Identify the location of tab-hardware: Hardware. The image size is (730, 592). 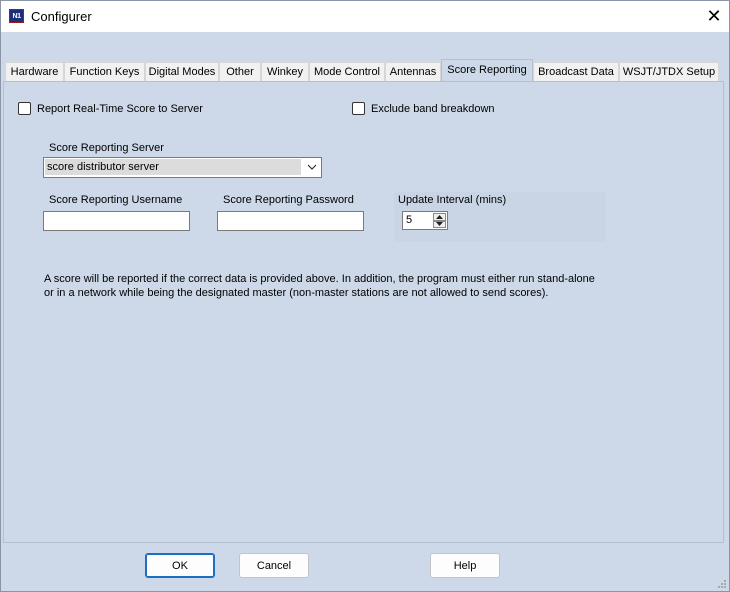
(34, 71).